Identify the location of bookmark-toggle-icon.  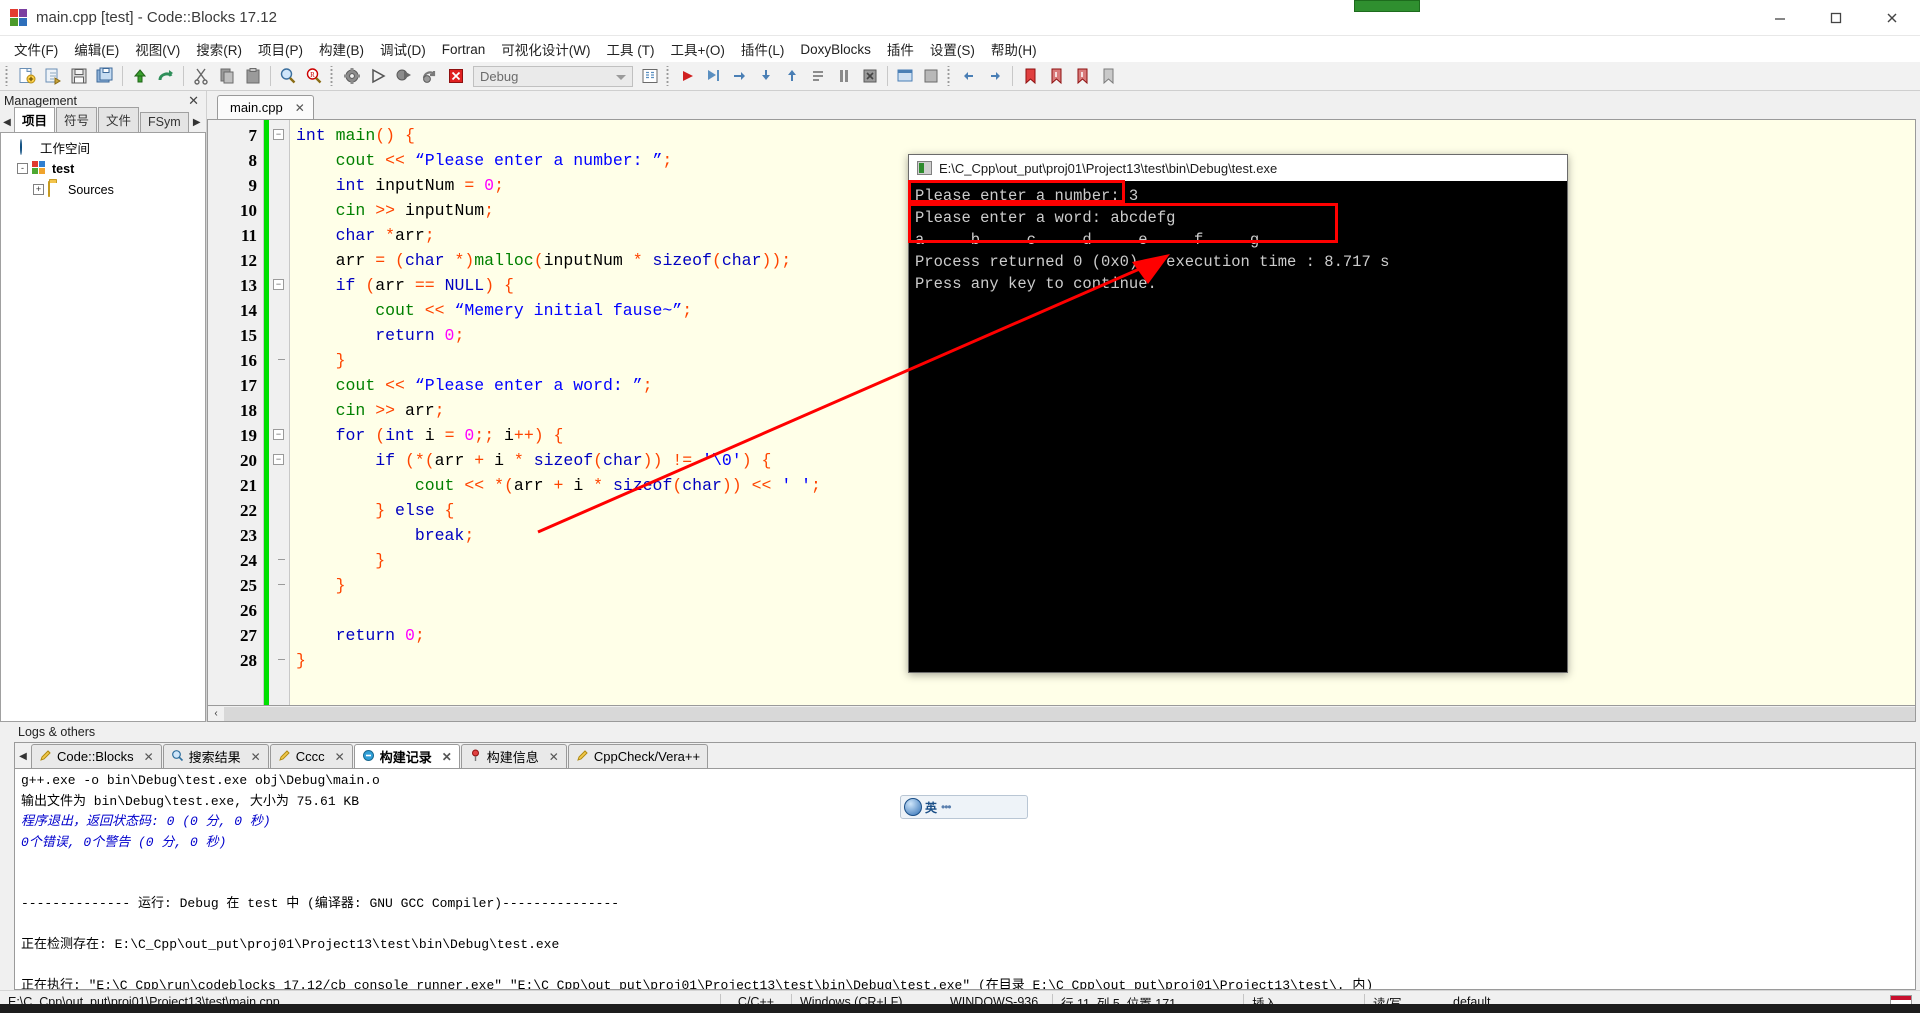
(1030, 76).